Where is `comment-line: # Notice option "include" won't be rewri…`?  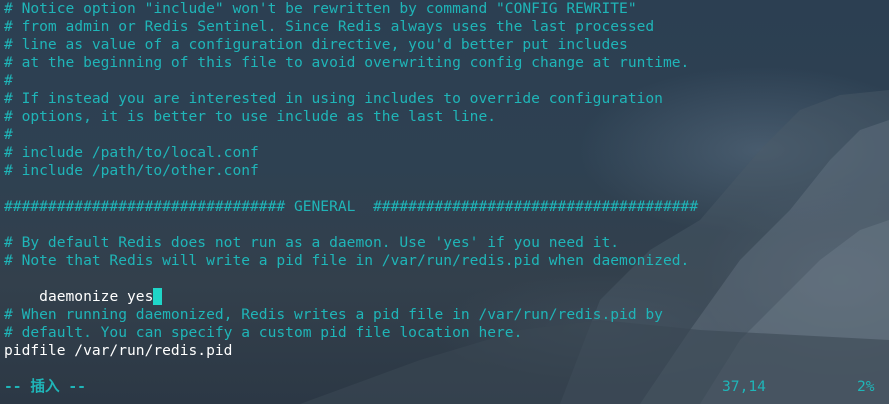 comment-line: # Notice option "include" won't be rewri… is located at coordinates (320, 9).